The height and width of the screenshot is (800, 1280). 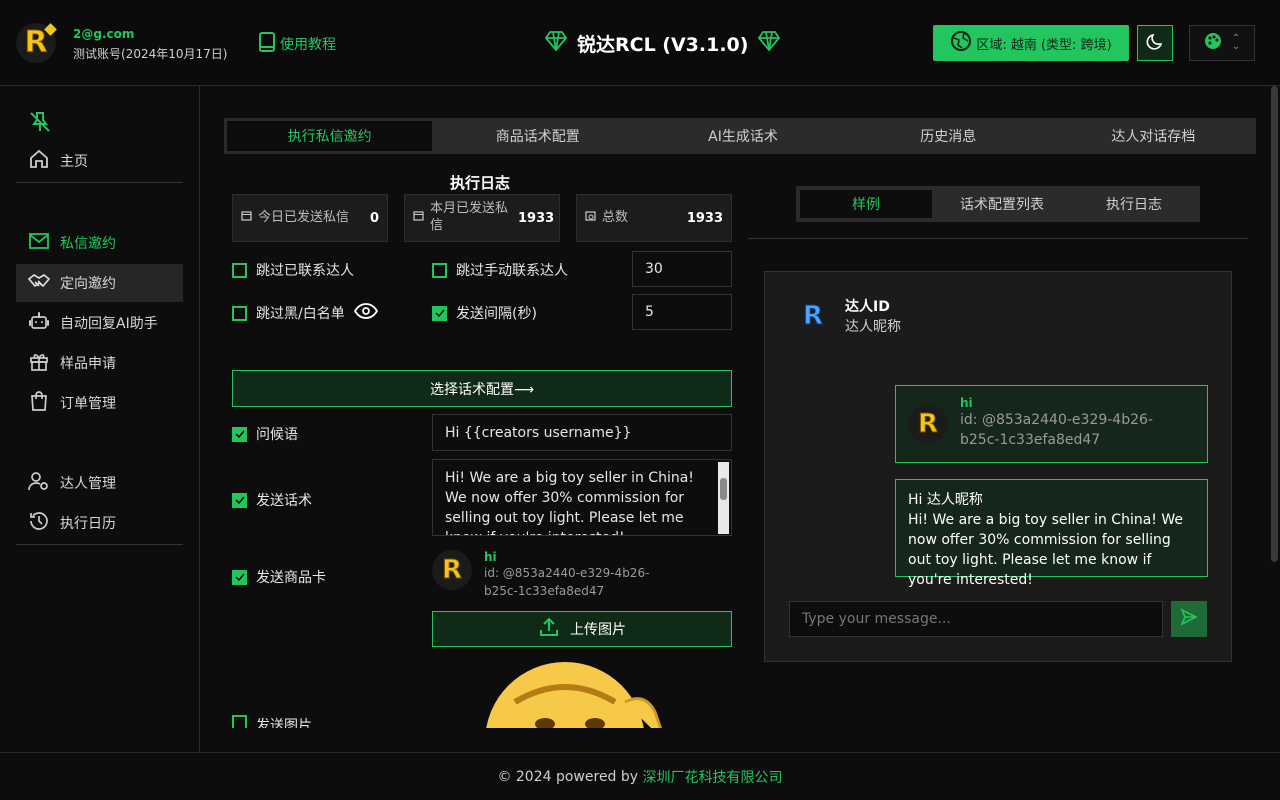 I want to click on interval-seconds-input, so click(x=682, y=312).